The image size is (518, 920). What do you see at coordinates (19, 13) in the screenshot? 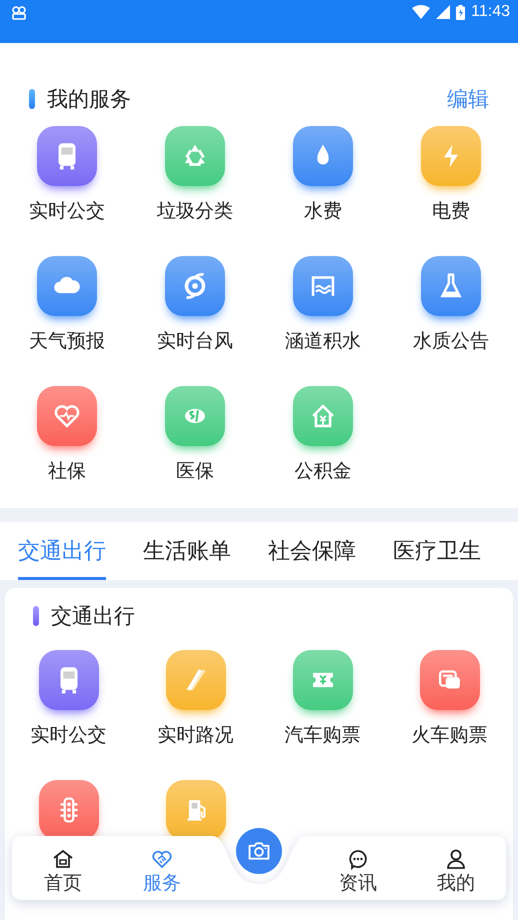
I see `app-notification-icon` at bounding box center [19, 13].